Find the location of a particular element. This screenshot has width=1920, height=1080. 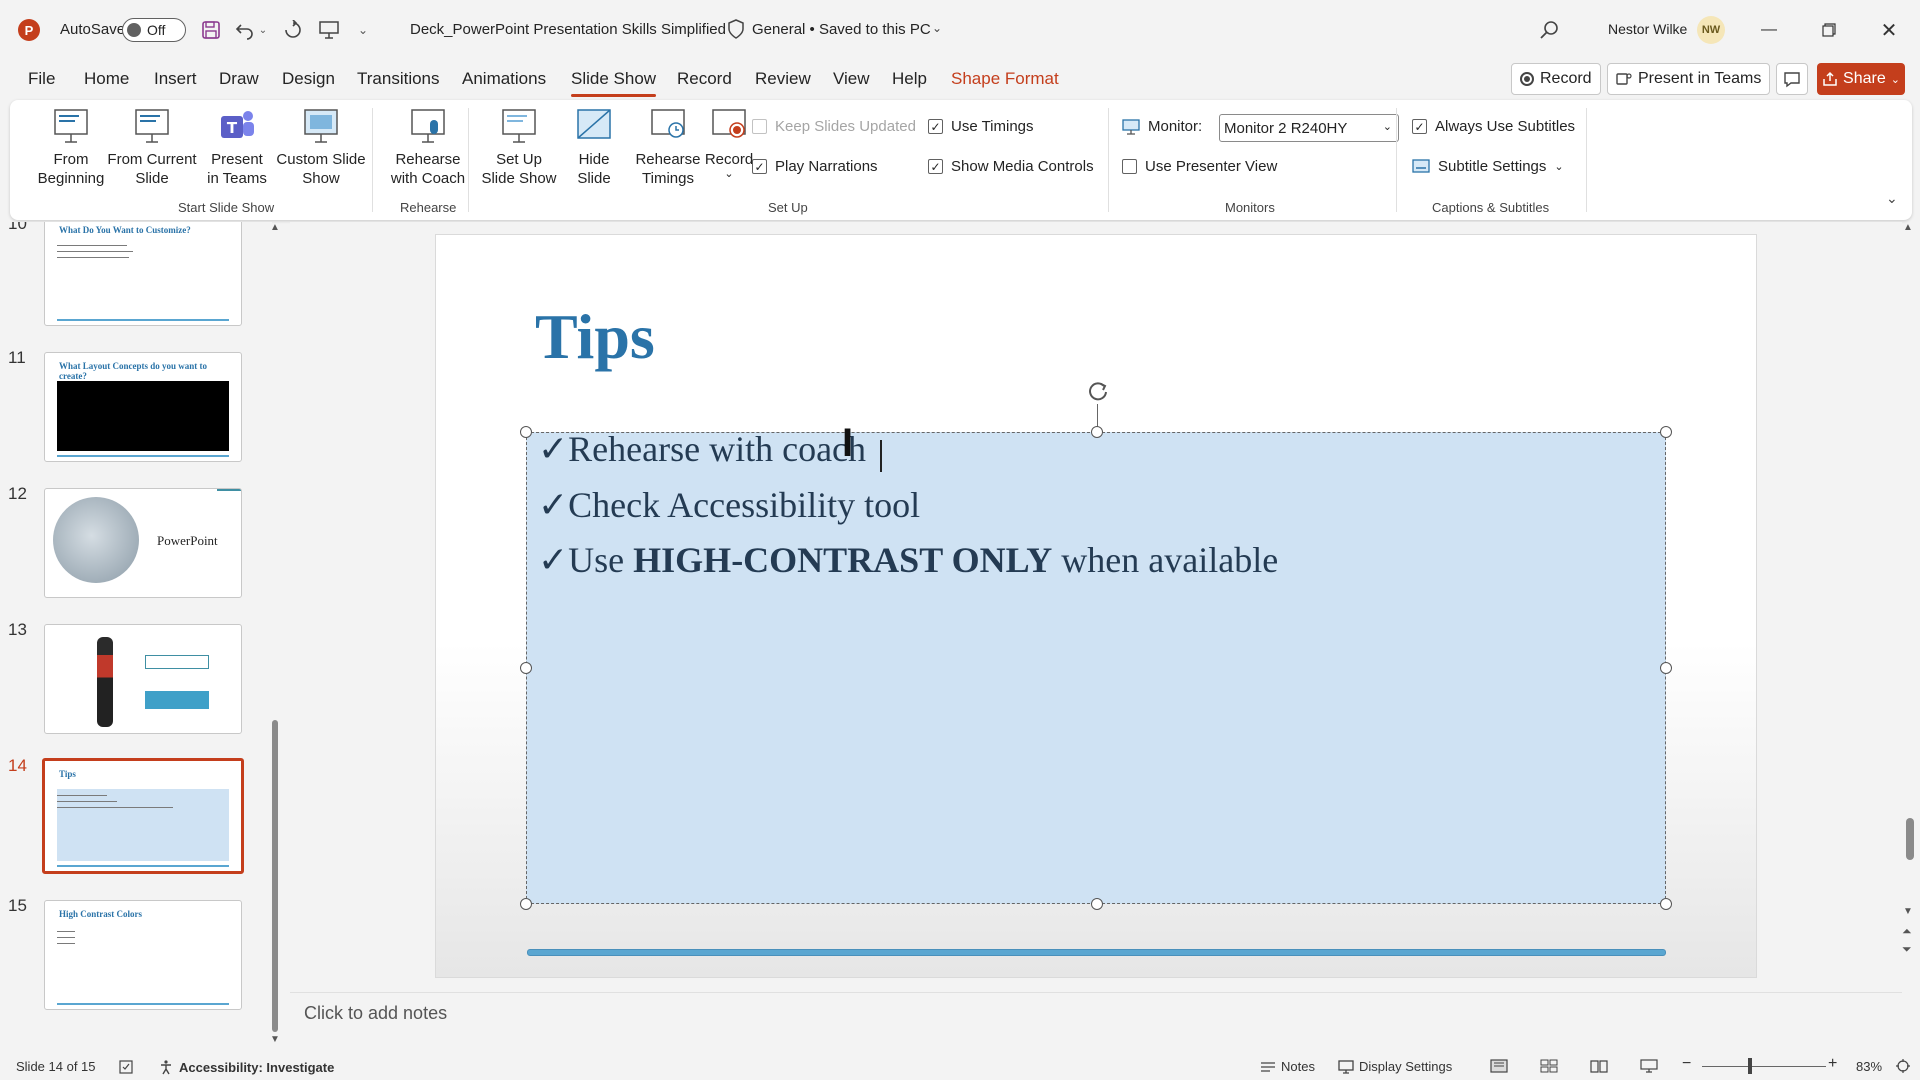

notes-toggle-button: Notes is located at coordinates (1287, 1066).